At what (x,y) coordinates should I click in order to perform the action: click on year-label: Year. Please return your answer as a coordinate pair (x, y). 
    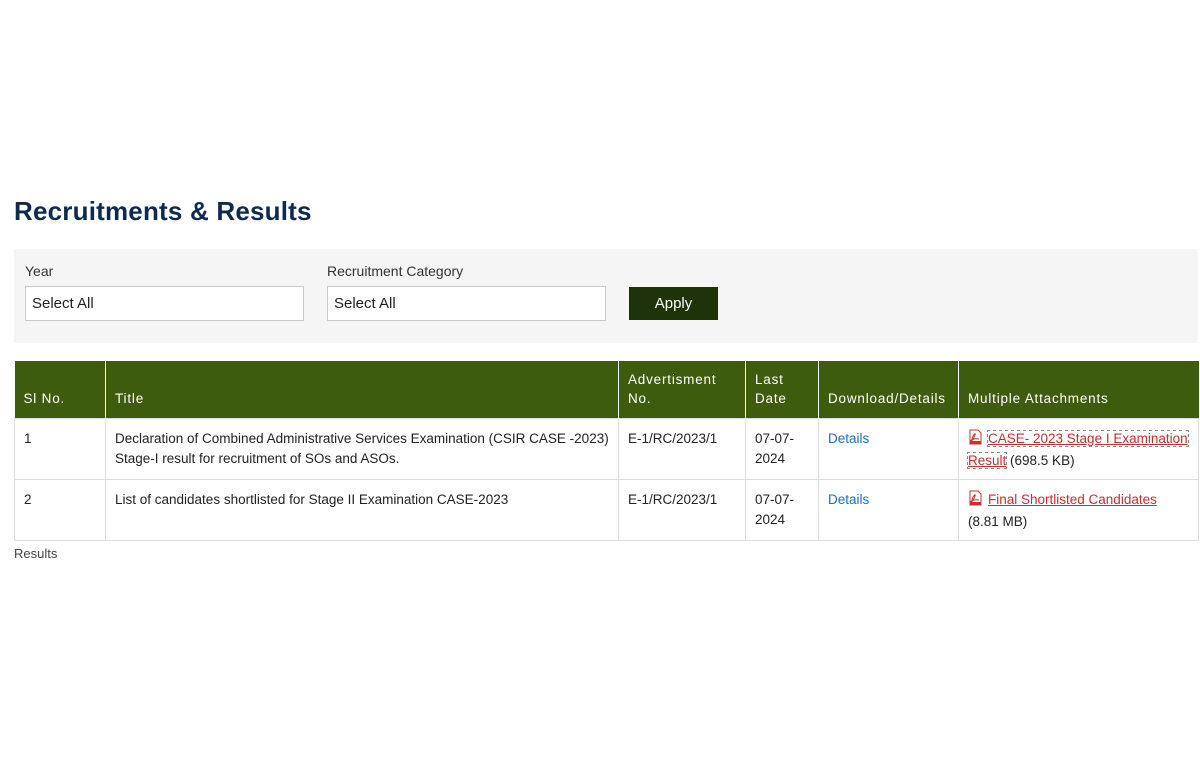
    Looking at the image, I should click on (39, 271).